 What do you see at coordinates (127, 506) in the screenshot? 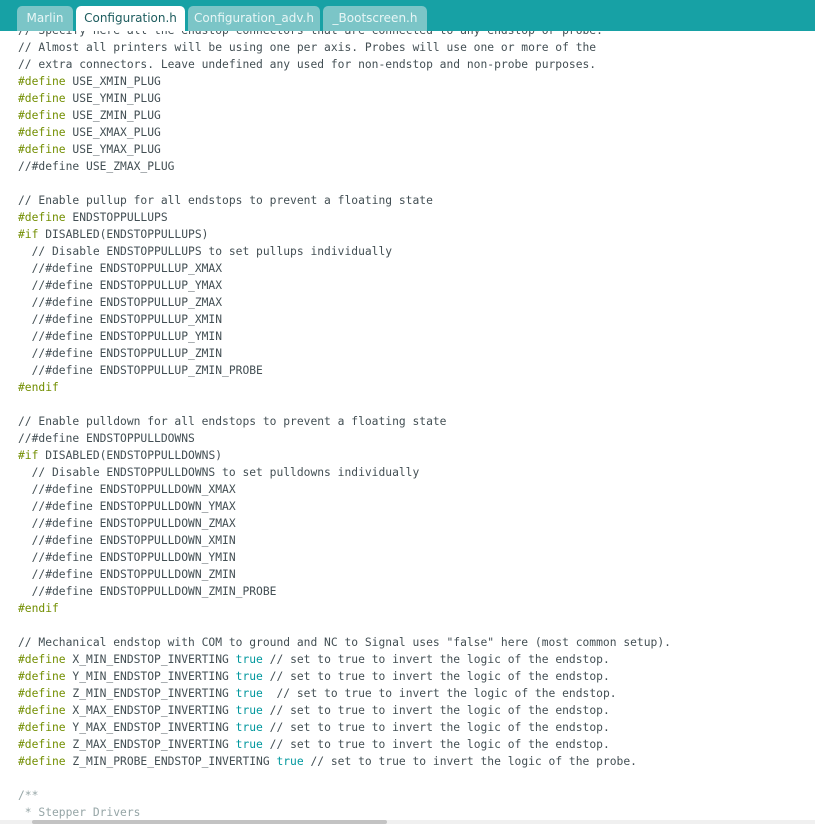
I see `code-token: //#define ENDSTOPPULLDOWN_YMAX` at bounding box center [127, 506].